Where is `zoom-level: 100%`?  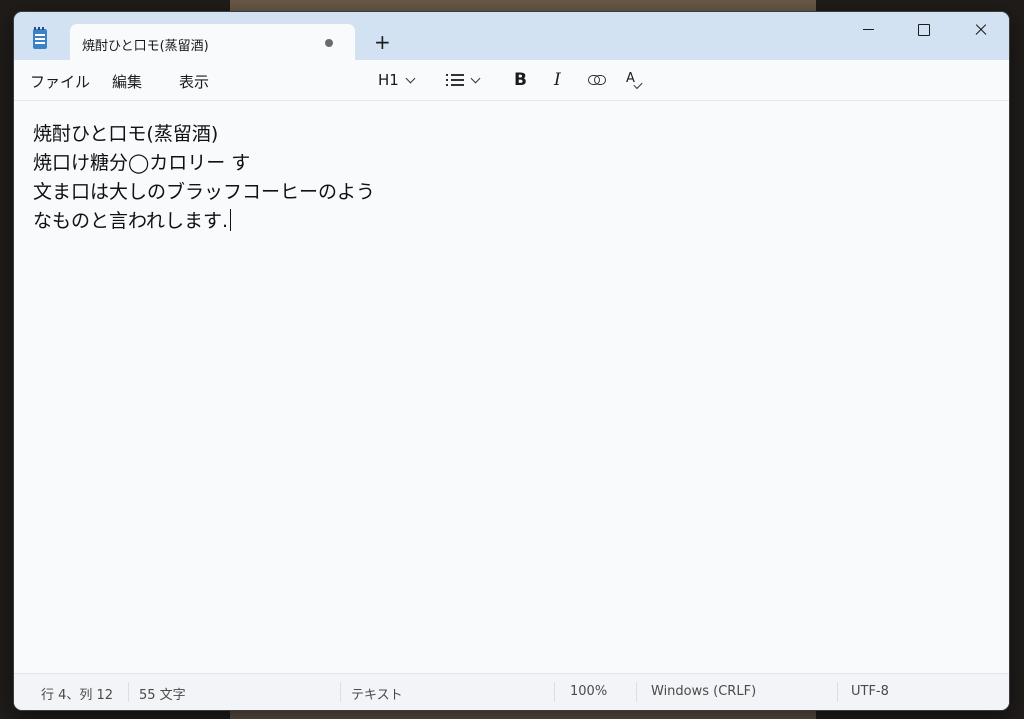
zoom-level: 100% is located at coordinates (588, 691).